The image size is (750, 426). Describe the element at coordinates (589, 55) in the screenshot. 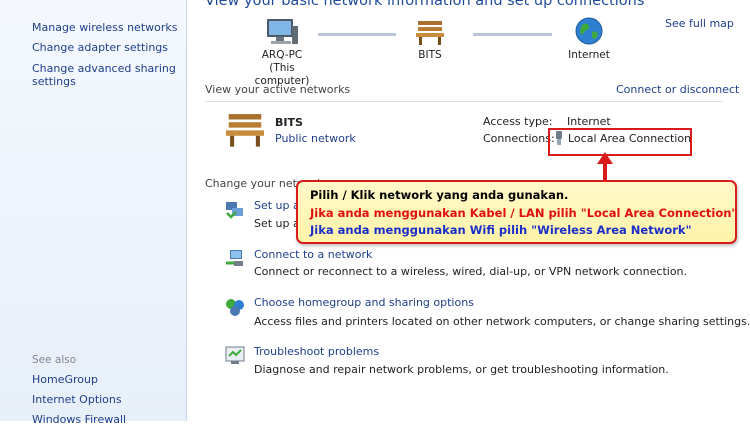

I see `internet-node-label: Internet` at that location.